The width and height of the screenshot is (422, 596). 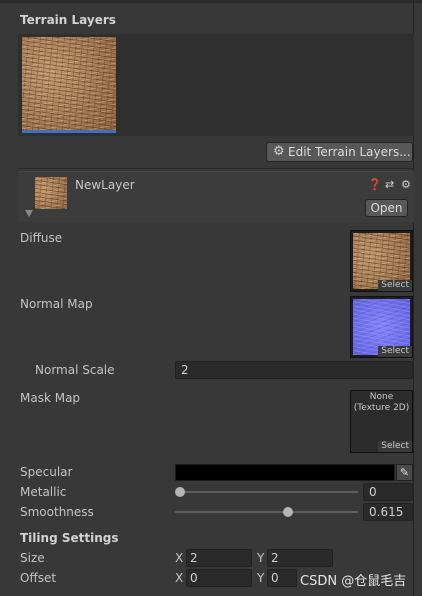 What do you see at coordinates (266, 512) in the screenshot?
I see `smoothness-slider-track` at bounding box center [266, 512].